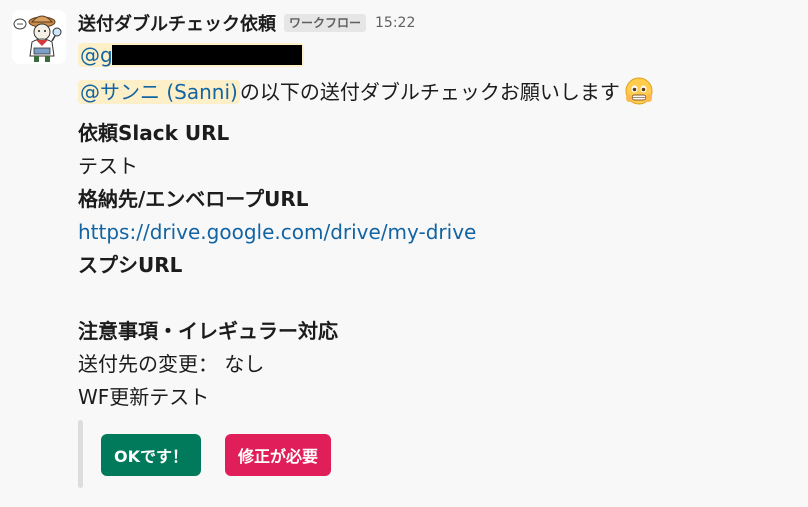  What do you see at coordinates (171, 364) in the screenshot?
I see `notes-line-1: 送付先の変更： なし` at bounding box center [171, 364].